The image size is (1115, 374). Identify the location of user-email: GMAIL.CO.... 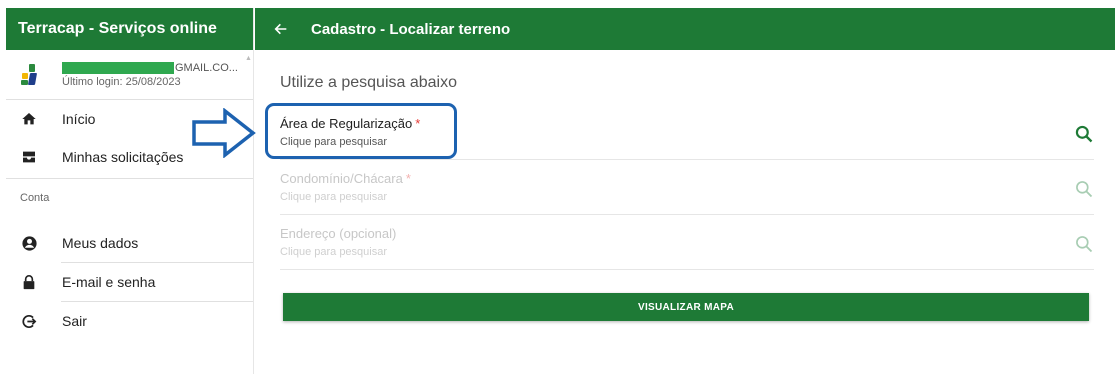
(150, 67).